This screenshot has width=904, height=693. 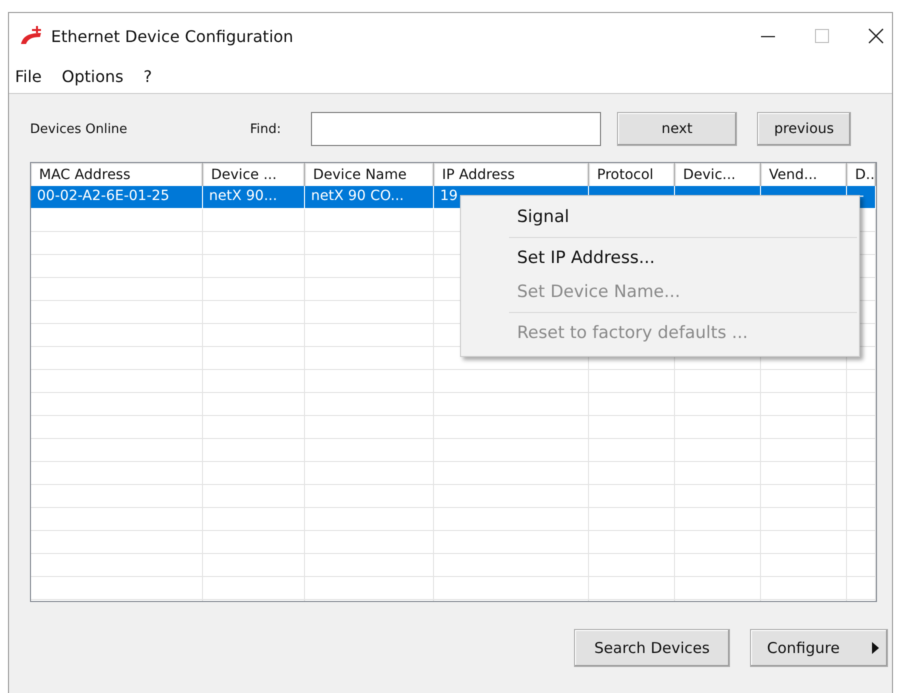 I want to click on search-devices-button: Search Devices, so click(x=652, y=648).